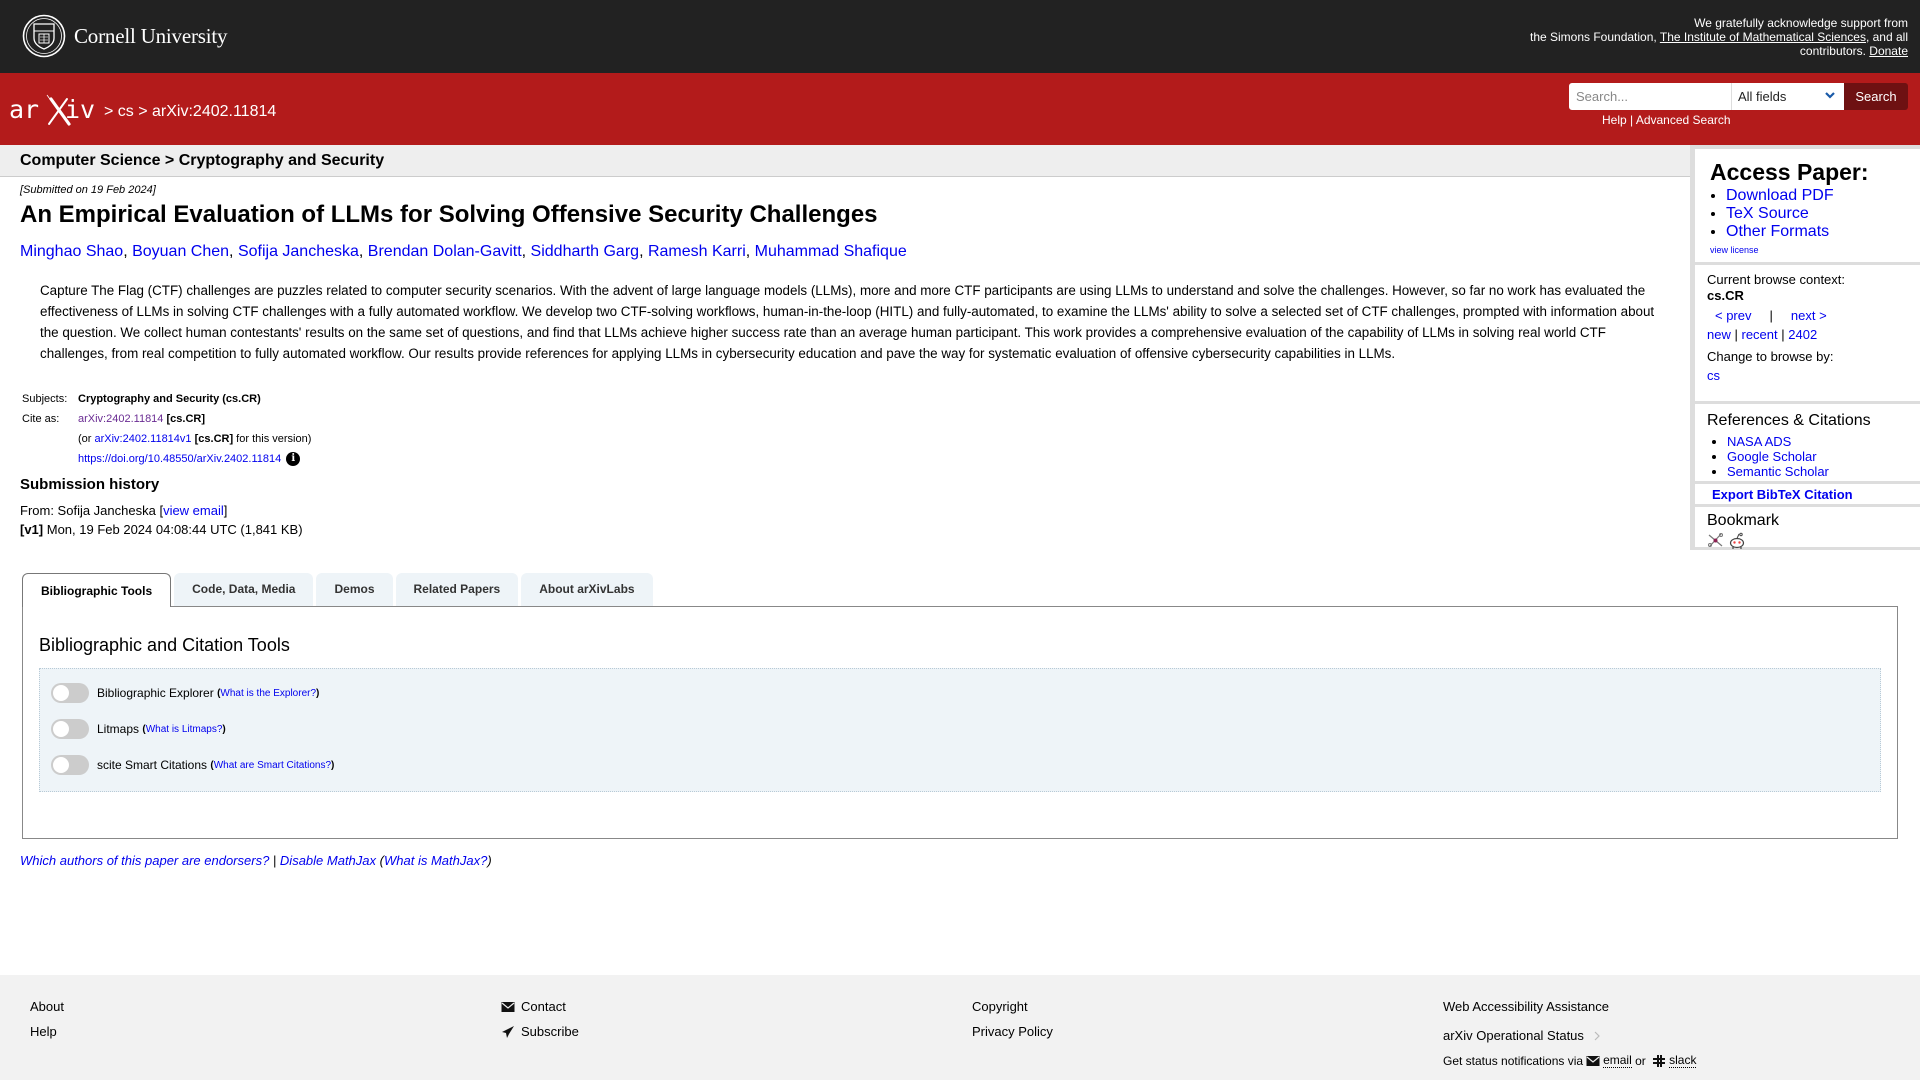 This screenshot has width=1920, height=1080. I want to click on tool-help-link: What is the Explorer?, so click(268, 693).